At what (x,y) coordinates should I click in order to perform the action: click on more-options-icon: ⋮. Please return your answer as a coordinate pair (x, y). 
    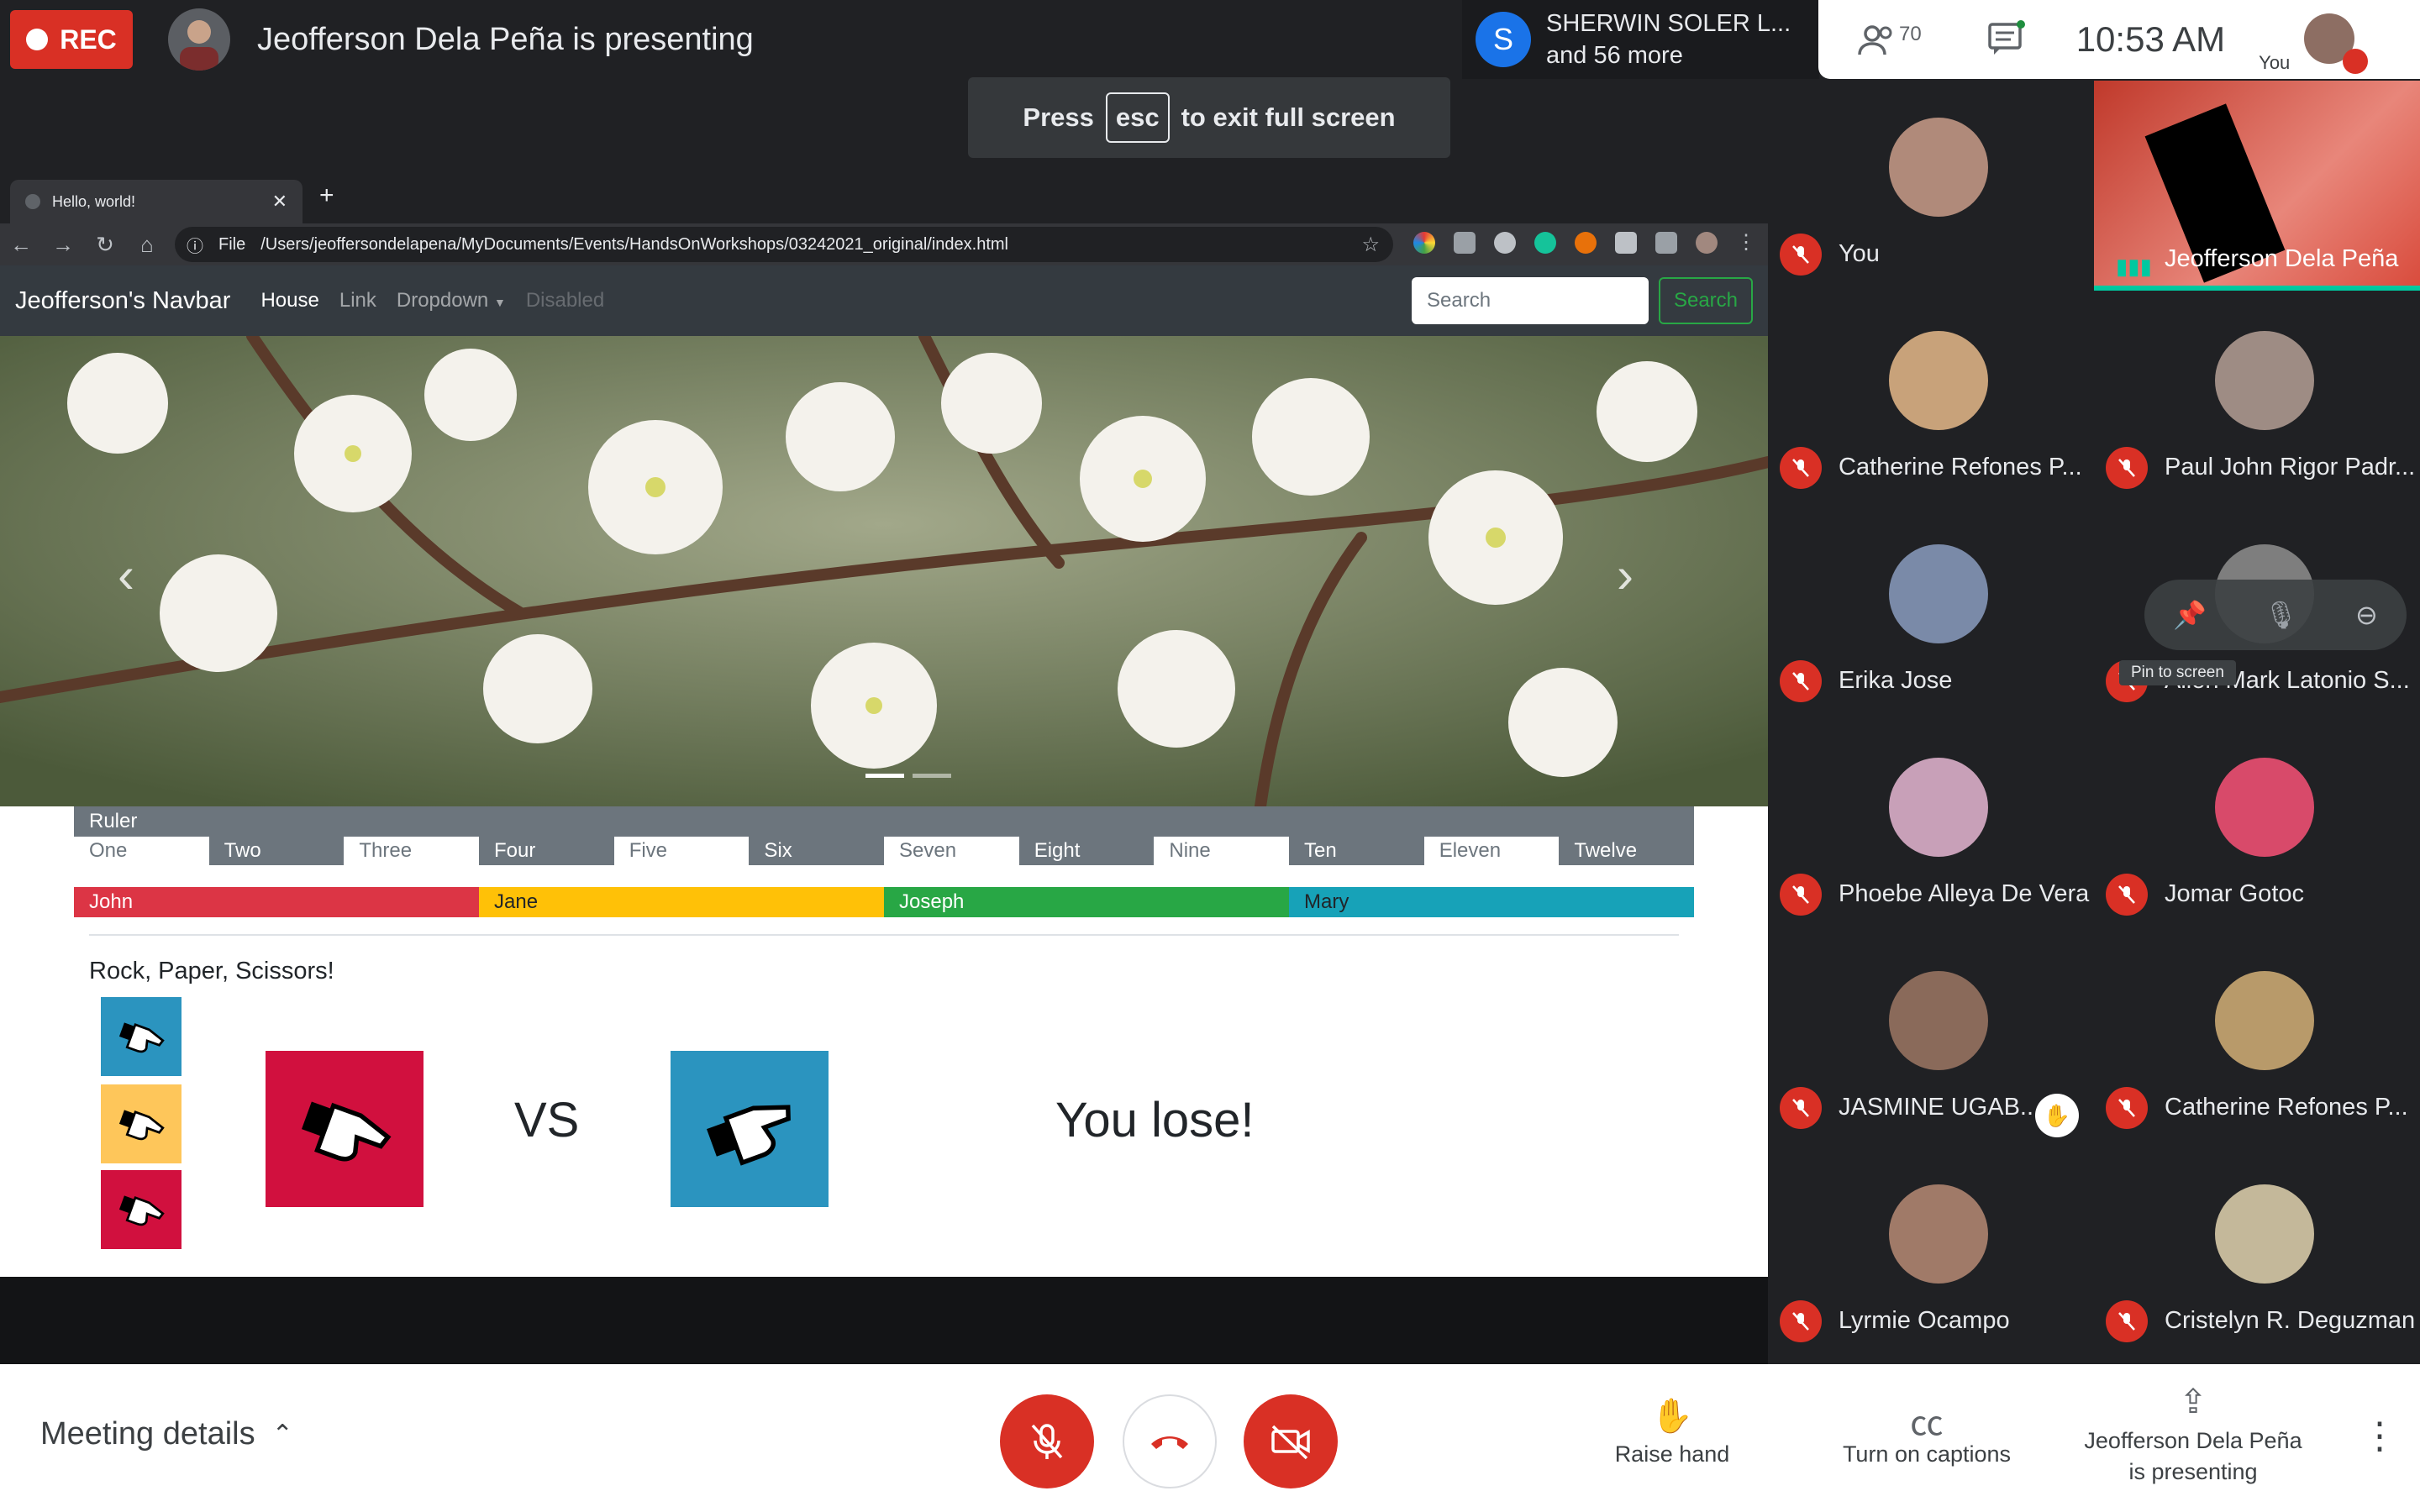
    Looking at the image, I should click on (2380, 1436).